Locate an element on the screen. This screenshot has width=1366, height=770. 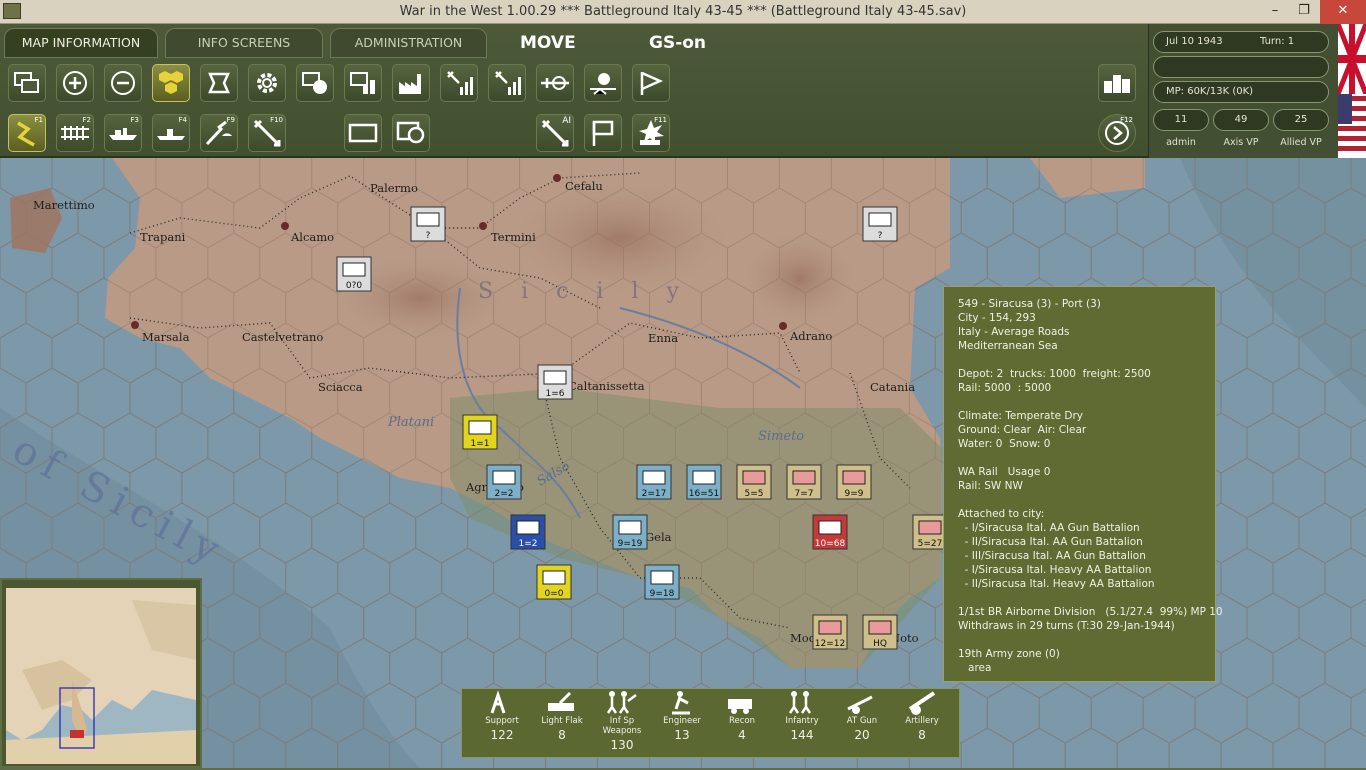
info-line: Withdraws in 29 turns (T:30 29-Jan-1944) is located at coordinates (1066, 626).